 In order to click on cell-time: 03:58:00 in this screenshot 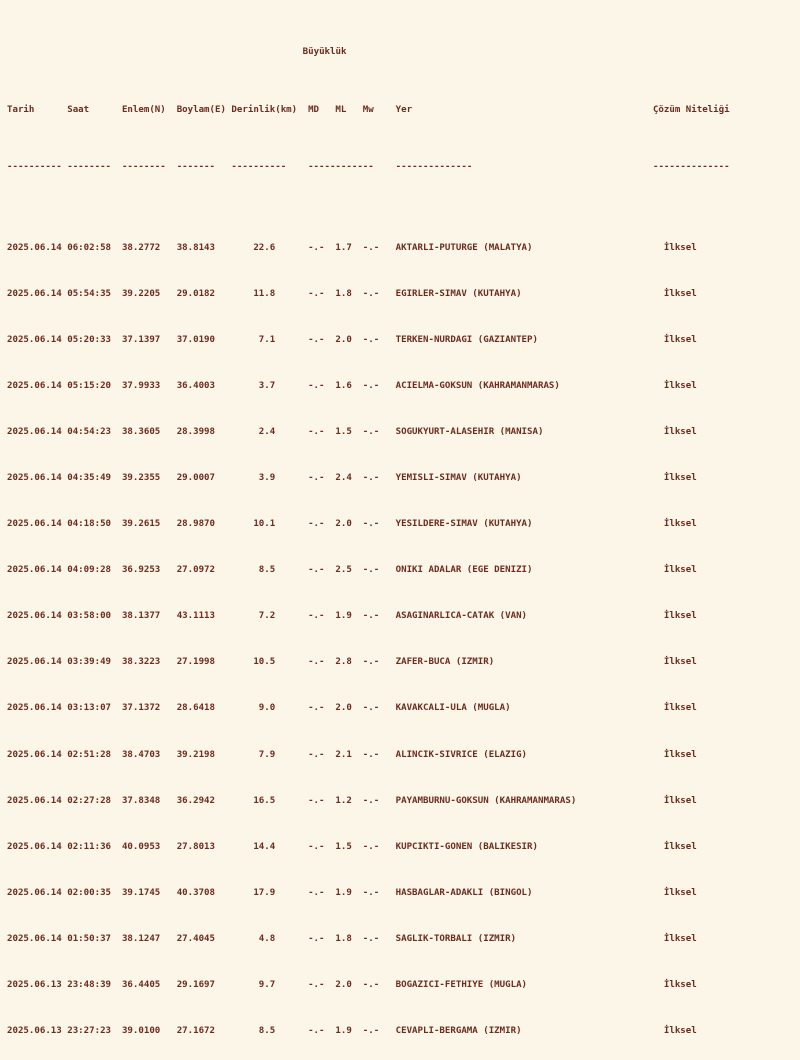, I will do `click(89, 616)`.